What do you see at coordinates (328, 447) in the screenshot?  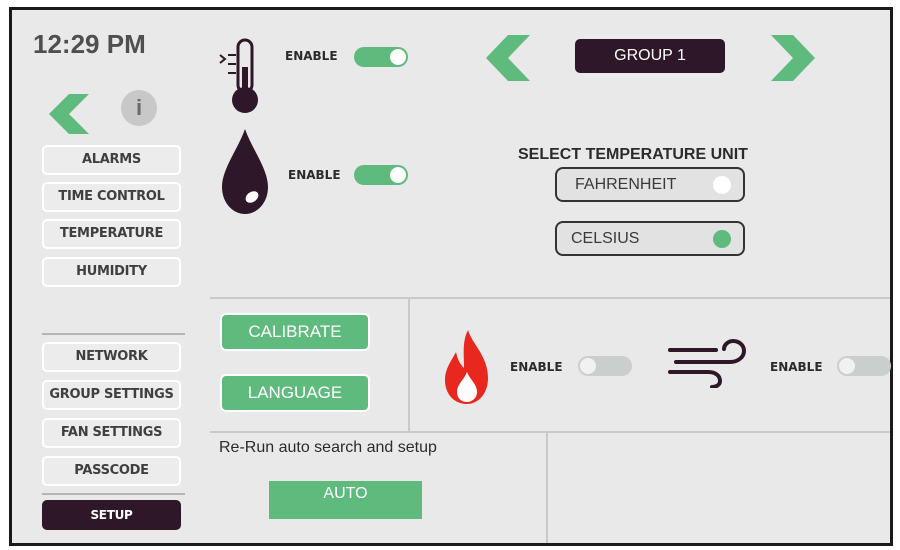 I see `rerun-auto-search-text: Re-Run auto search and setup` at bounding box center [328, 447].